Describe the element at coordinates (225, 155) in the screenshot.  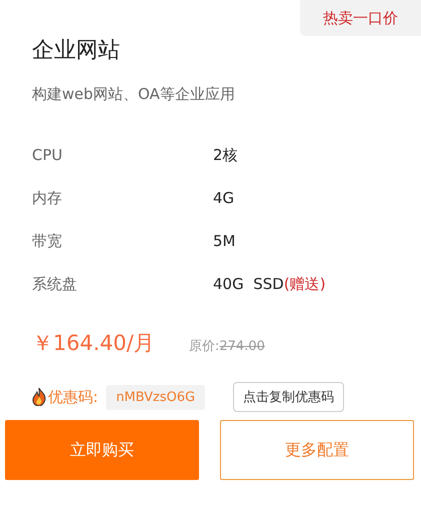
I see `spec-value: 2核` at that location.